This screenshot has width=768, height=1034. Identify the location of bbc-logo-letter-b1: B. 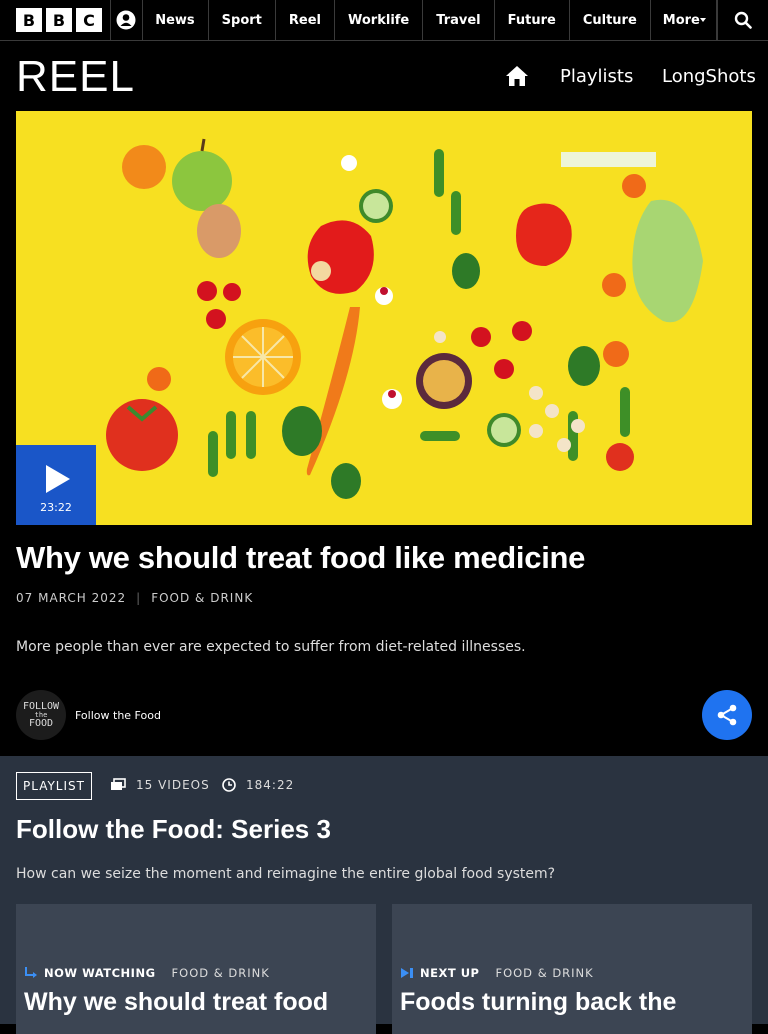
(29, 20).